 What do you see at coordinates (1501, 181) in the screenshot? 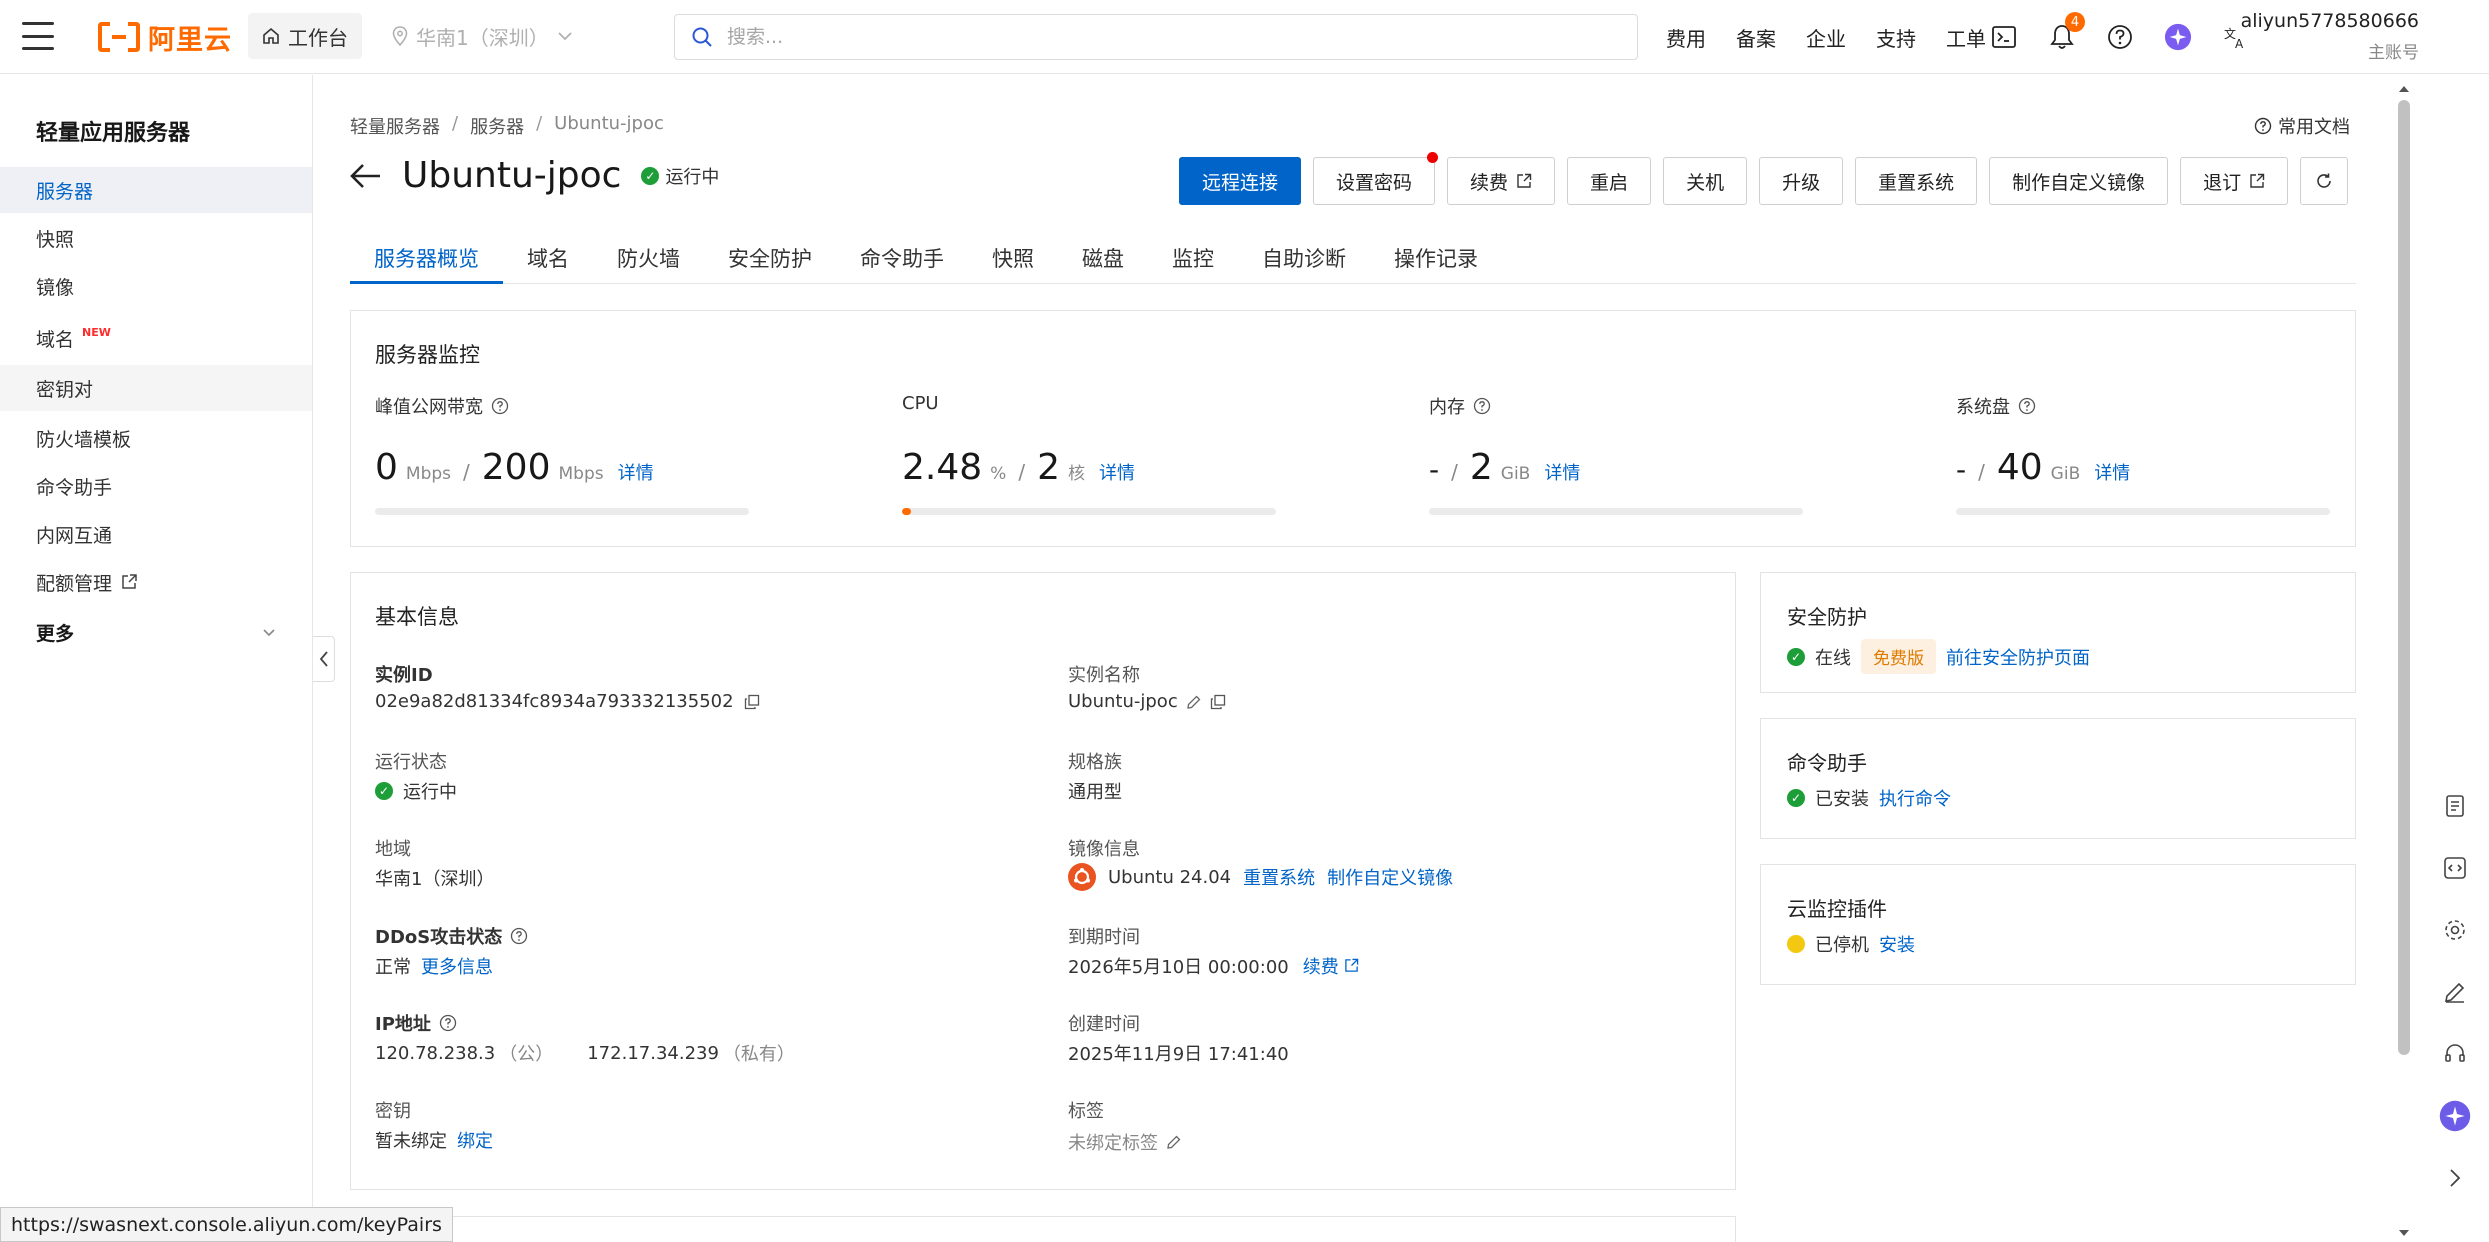
I see `renew-button: 续费` at bounding box center [1501, 181].